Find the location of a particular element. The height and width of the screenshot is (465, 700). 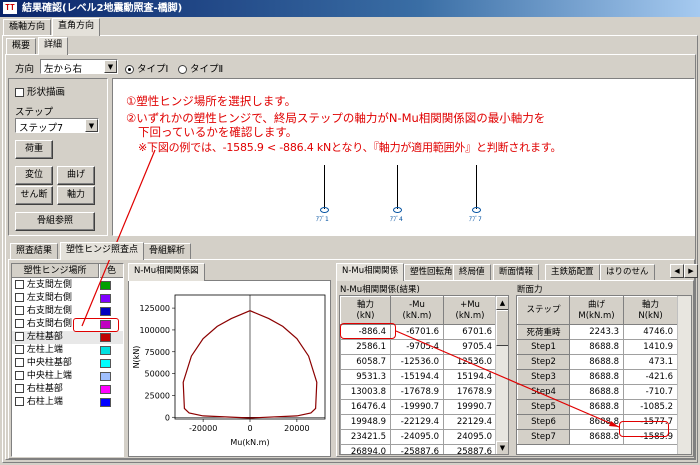

table-cell: -421.6 is located at coordinates (650, 377).